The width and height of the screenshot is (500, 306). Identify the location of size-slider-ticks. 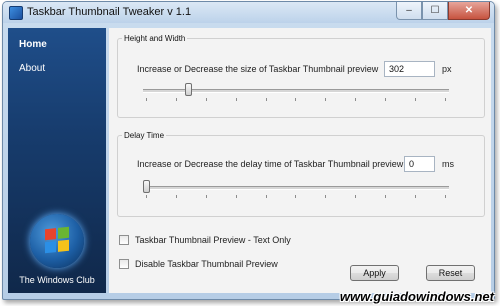
(296, 99).